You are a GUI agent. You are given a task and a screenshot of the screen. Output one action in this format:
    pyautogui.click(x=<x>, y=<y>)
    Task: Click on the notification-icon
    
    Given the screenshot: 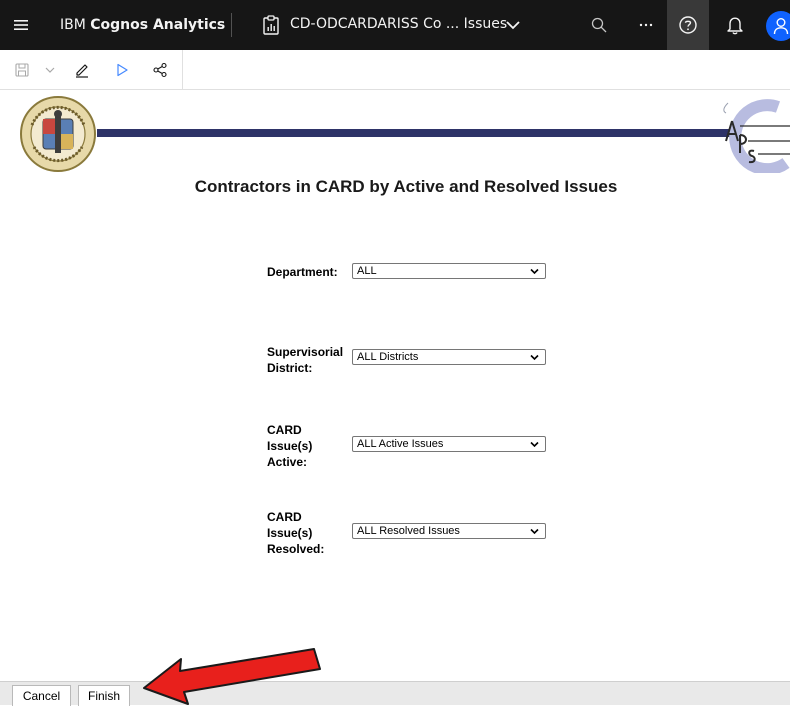 What is the action you would take?
    pyautogui.click(x=735, y=25)
    